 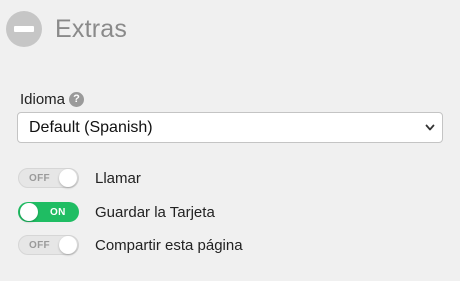 What do you see at coordinates (118, 178) in the screenshot?
I see `toggle-label-llamar: Llamar` at bounding box center [118, 178].